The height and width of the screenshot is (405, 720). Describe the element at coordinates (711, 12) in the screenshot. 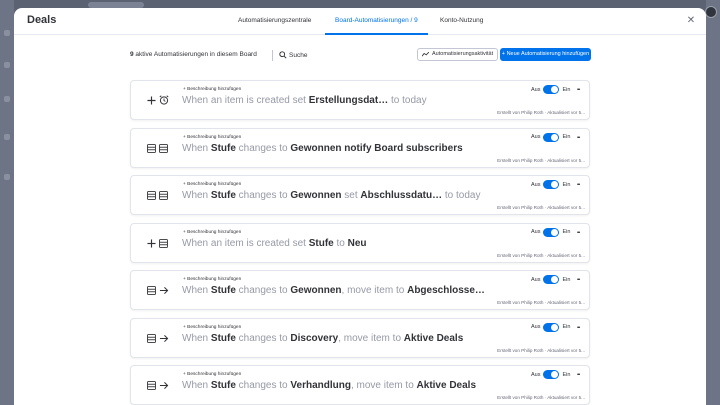

I see `avatar` at that location.